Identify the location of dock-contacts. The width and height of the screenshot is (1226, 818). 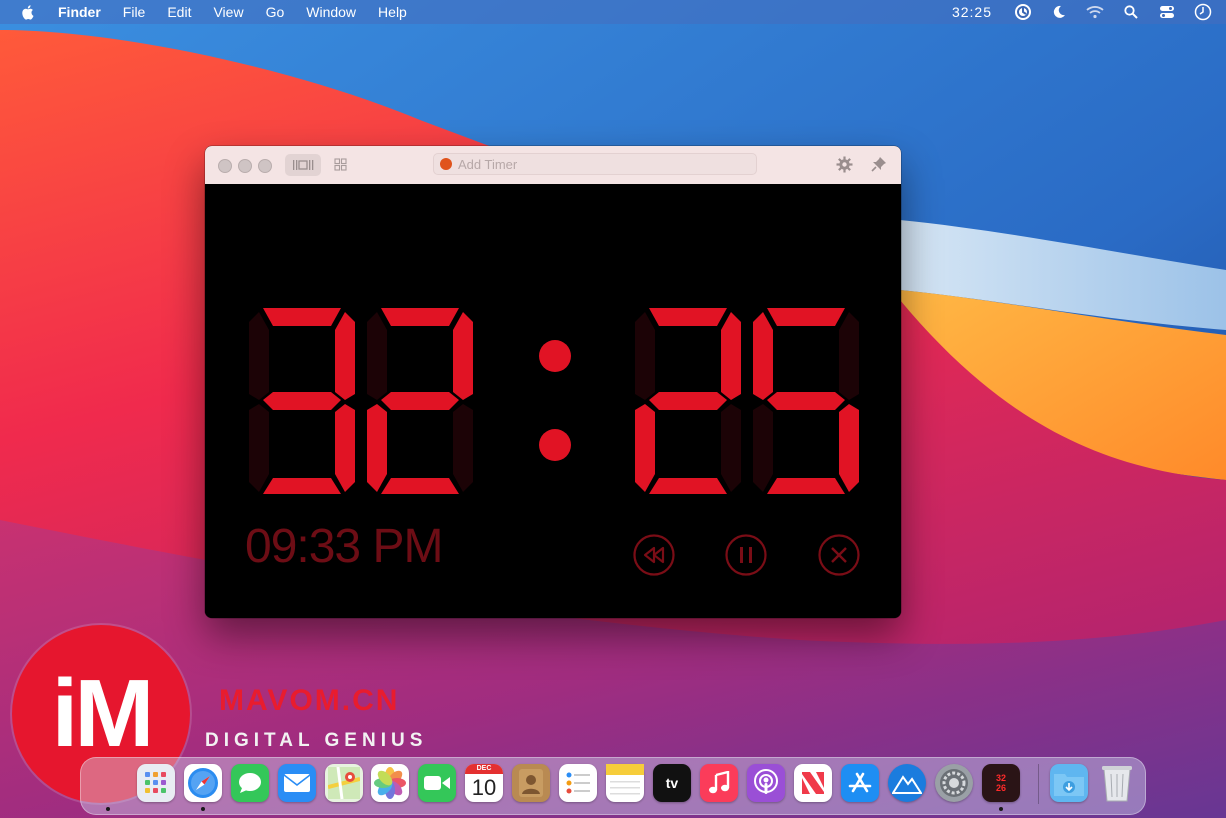
(531, 783).